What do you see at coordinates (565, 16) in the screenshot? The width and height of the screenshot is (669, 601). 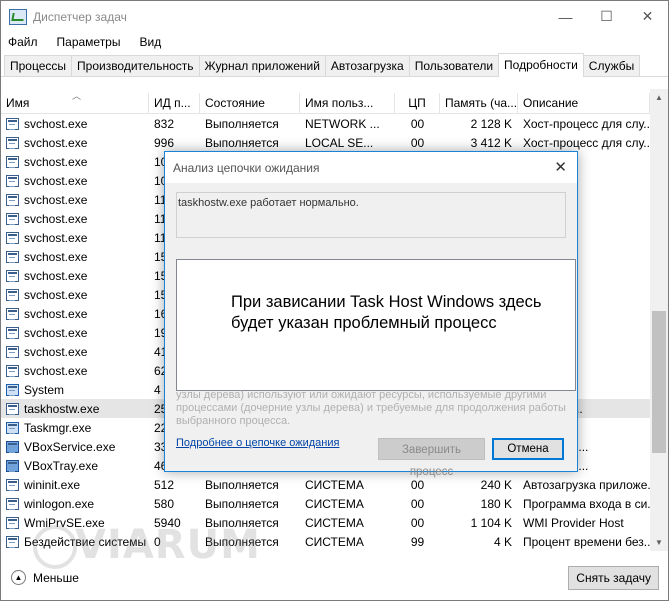 I see `minimize-button: —` at bounding box center [565, 16].